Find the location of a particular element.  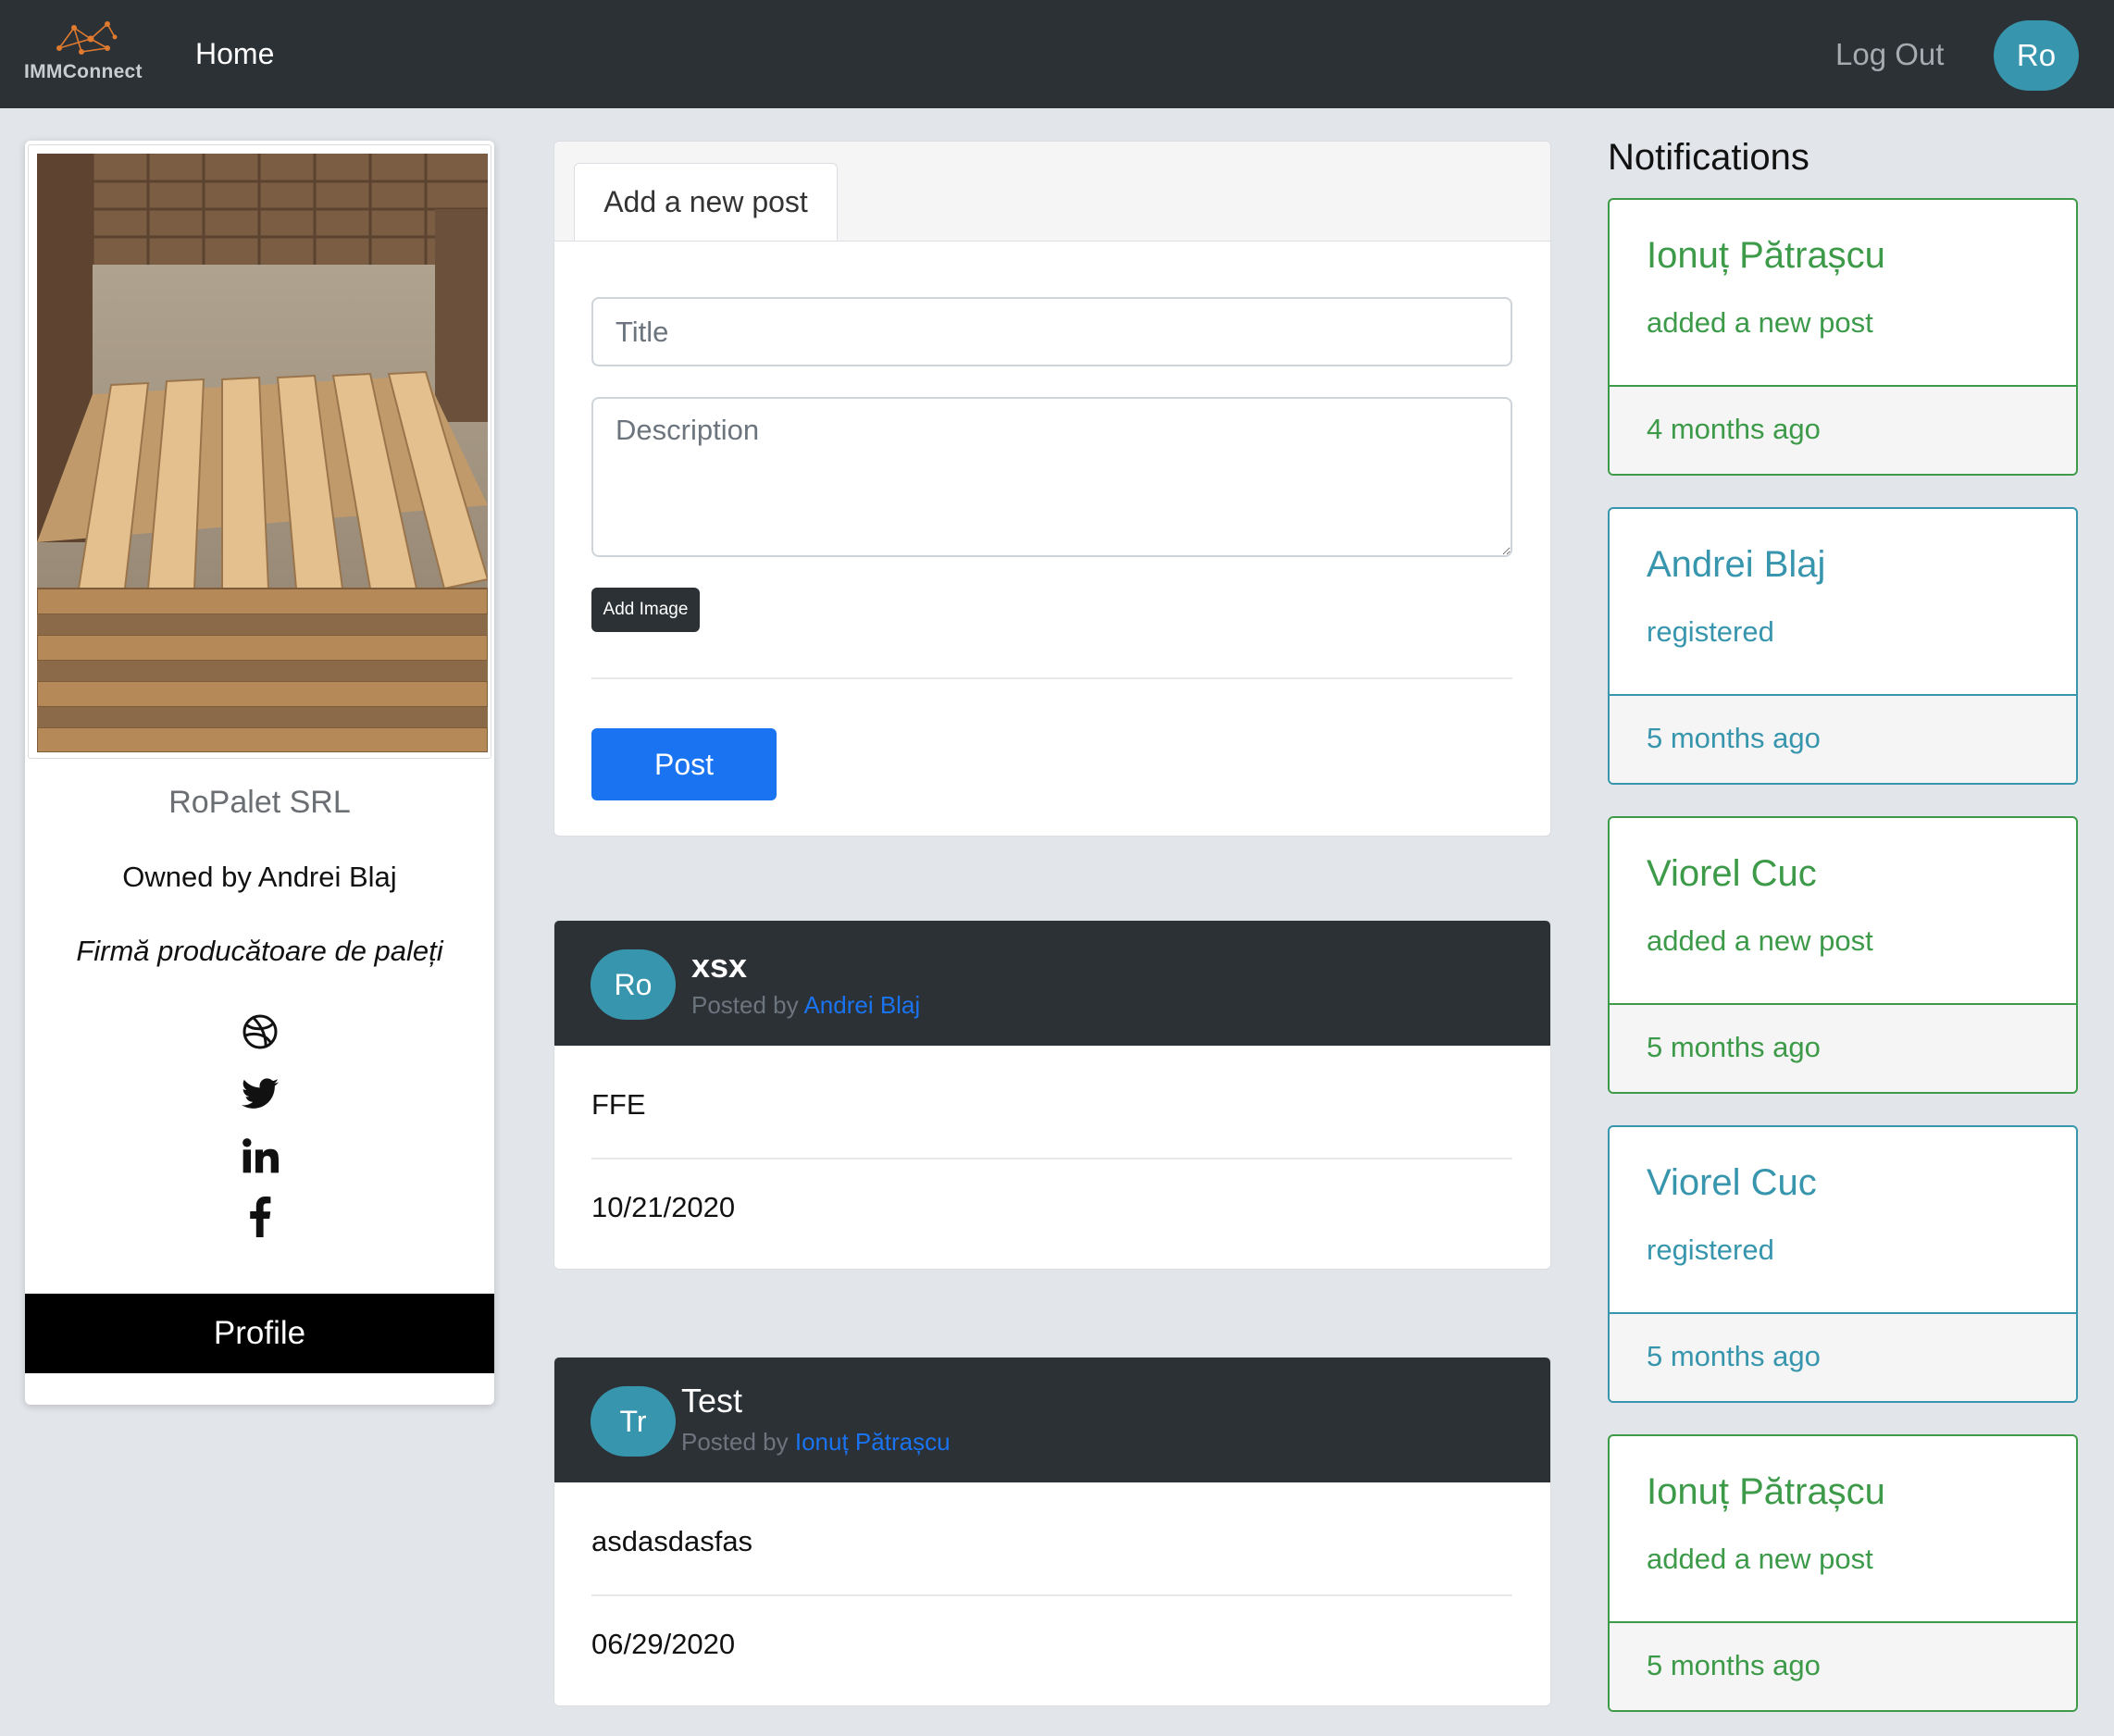

post-author-link: Andrei Blaj is located at coordinates (861, 1005).